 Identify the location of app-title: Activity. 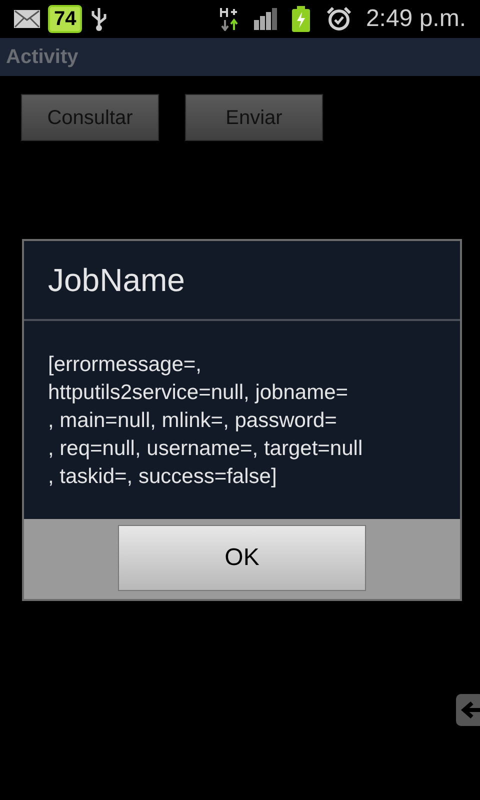
(42, 57).